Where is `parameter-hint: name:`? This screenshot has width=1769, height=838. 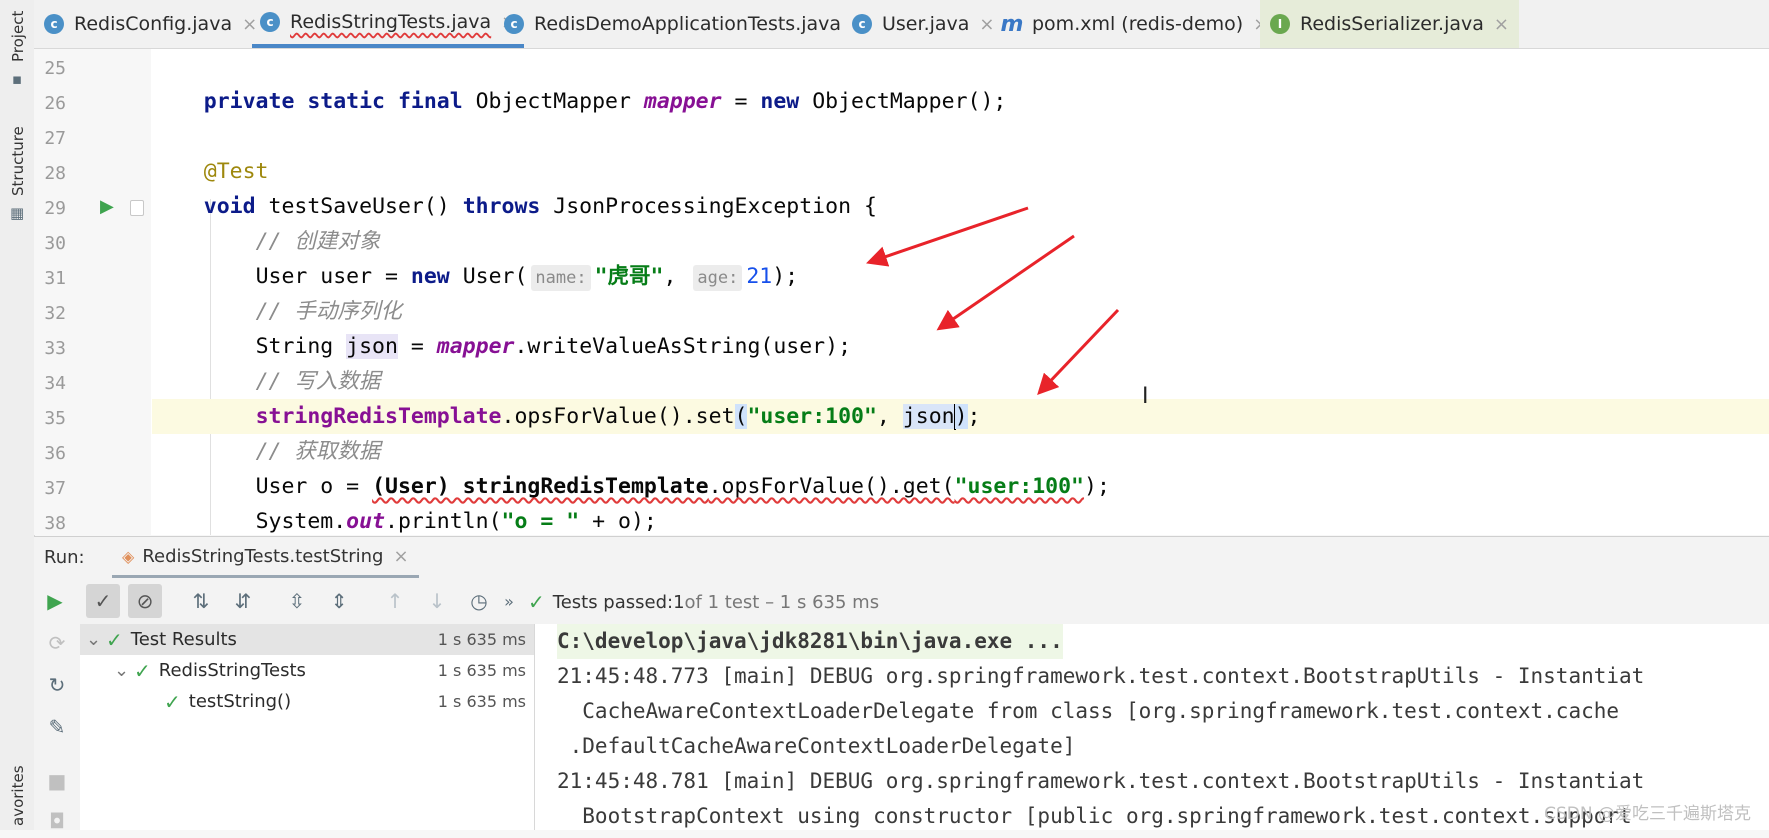 parameter-hint: name: is located at coordinates (561, 278).